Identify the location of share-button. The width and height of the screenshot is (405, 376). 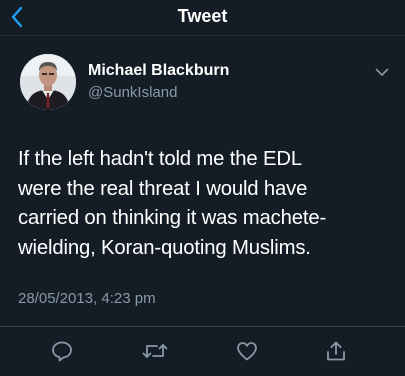
(336, 351).